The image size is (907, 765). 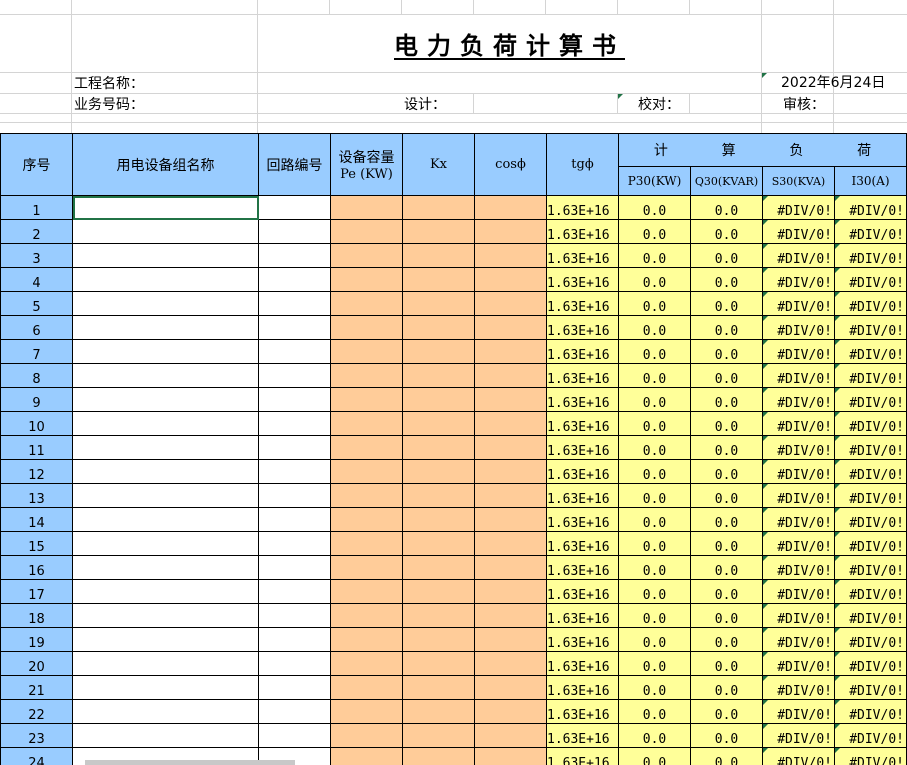 What do you see at coordinates (36, 615) in the screenshot?
I see `row-number-cell: 18` at bounding box center [36, 615].